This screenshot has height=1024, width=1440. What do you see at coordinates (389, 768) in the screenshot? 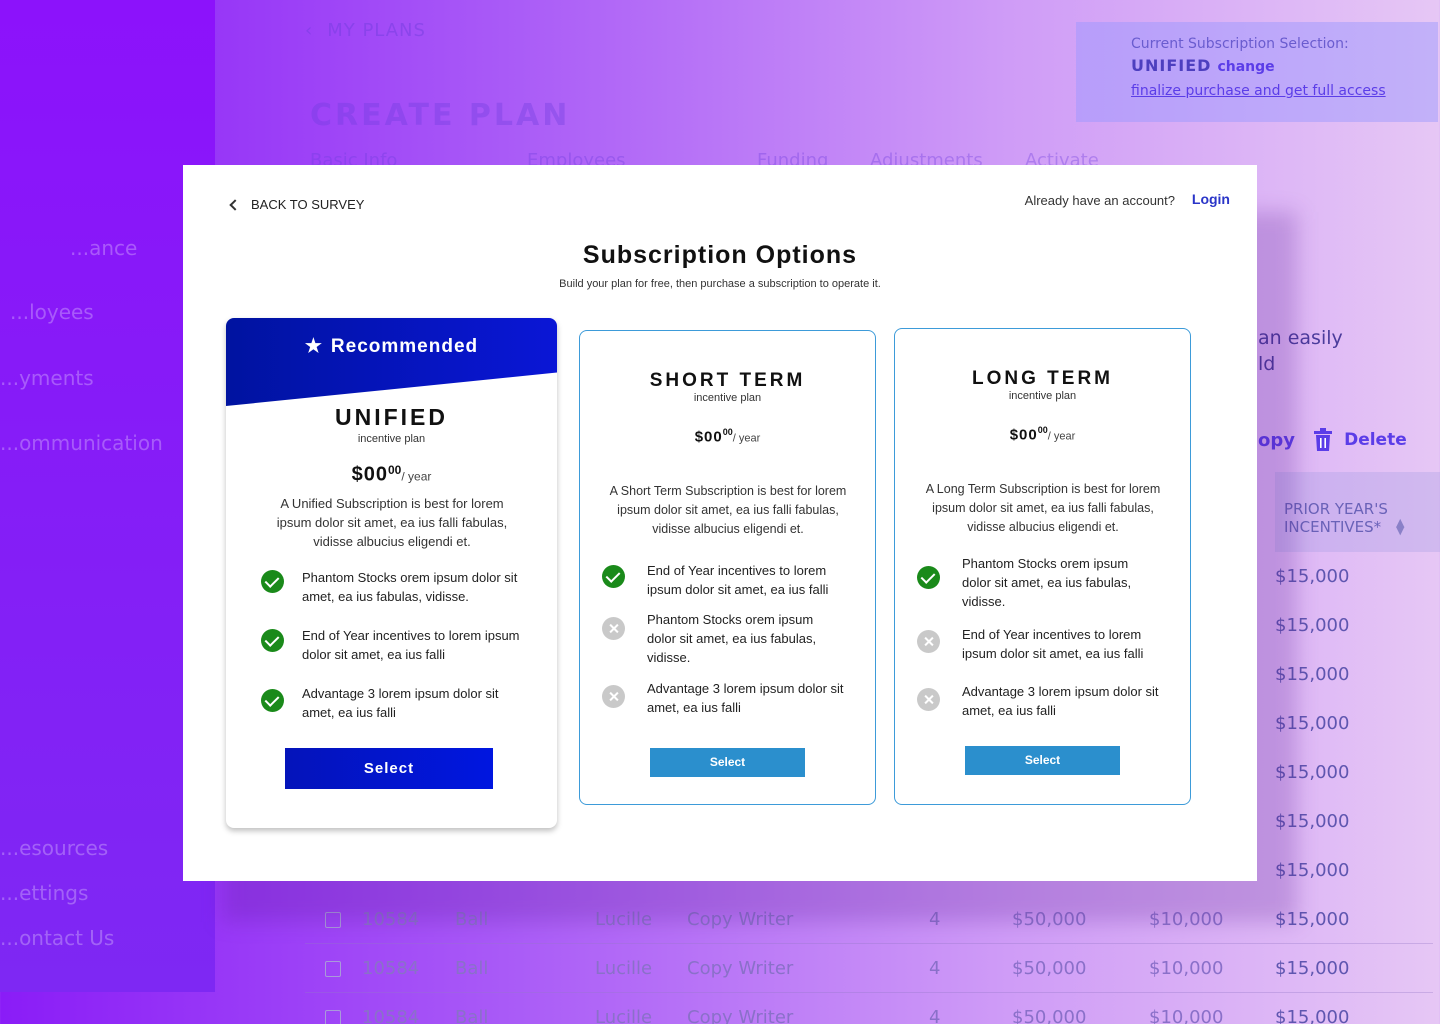
I see `select-unified-button: Select` at bounding box center [389, 768].